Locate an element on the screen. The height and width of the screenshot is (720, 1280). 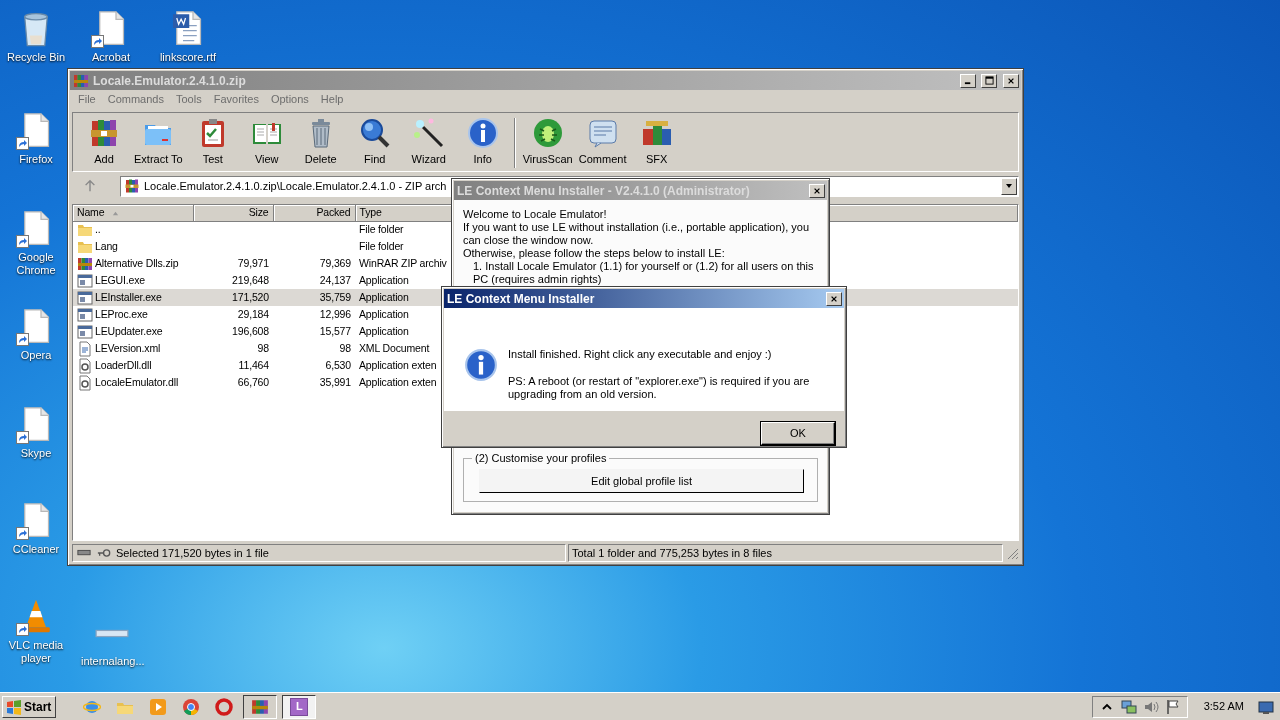
file-name: LEGUI.exe is located at coordinates (120, 280).